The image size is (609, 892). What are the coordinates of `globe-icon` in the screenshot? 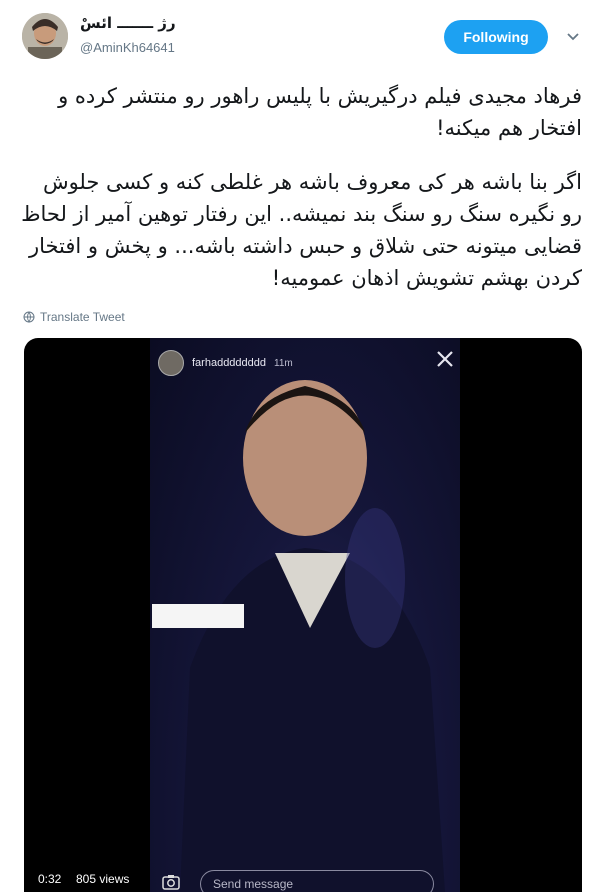 It's located at (29, 317).